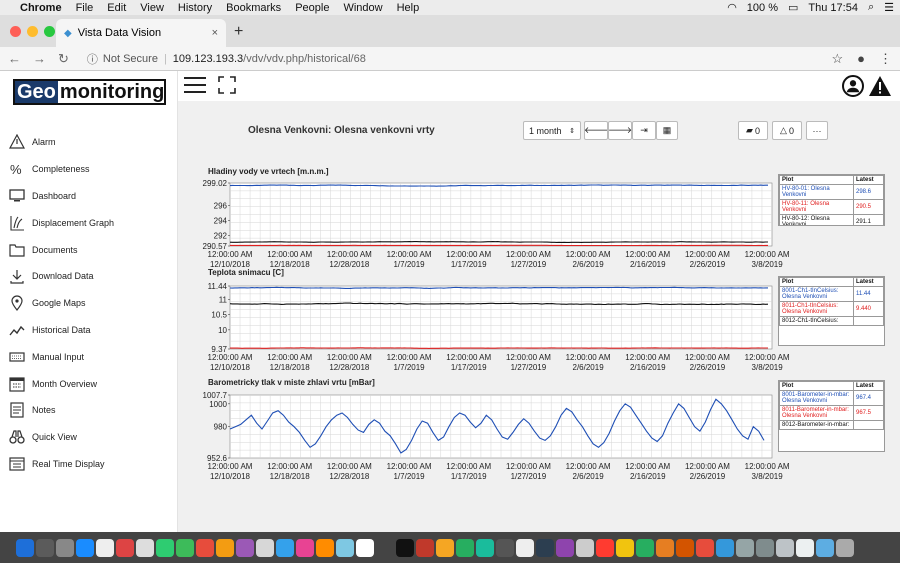 Image resolution: width=900 pixels, height=563 pixels. What do you see at coordinates (14, 58) in the screenshot?
I see `back-icon: ←` at bounding box center [14, 58].